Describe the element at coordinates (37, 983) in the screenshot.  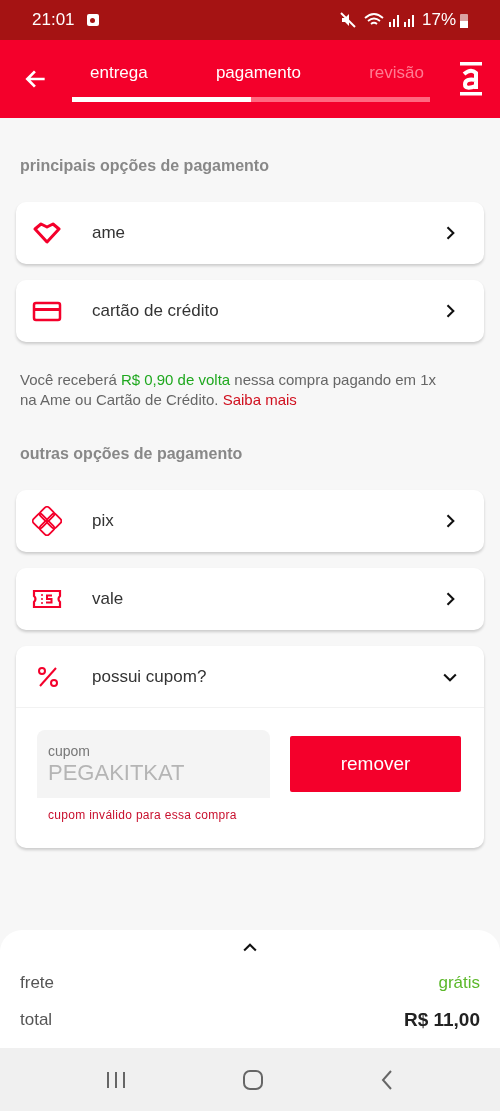
I see `summary-label: frete` at that location.